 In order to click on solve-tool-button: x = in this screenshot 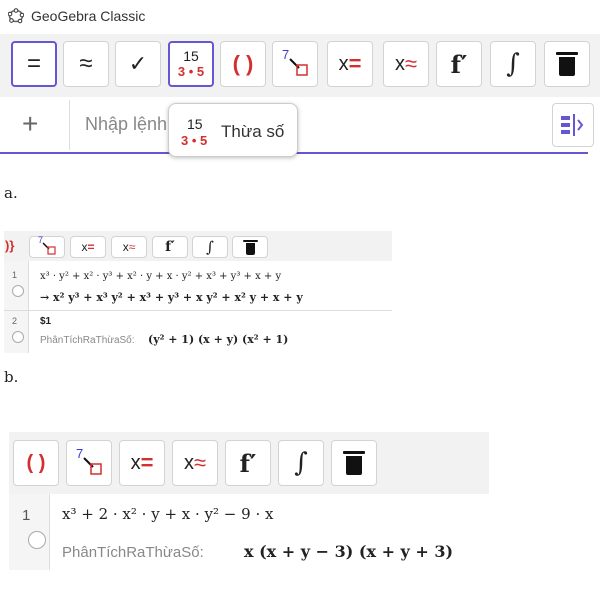, I will do `click(350, 64)`.